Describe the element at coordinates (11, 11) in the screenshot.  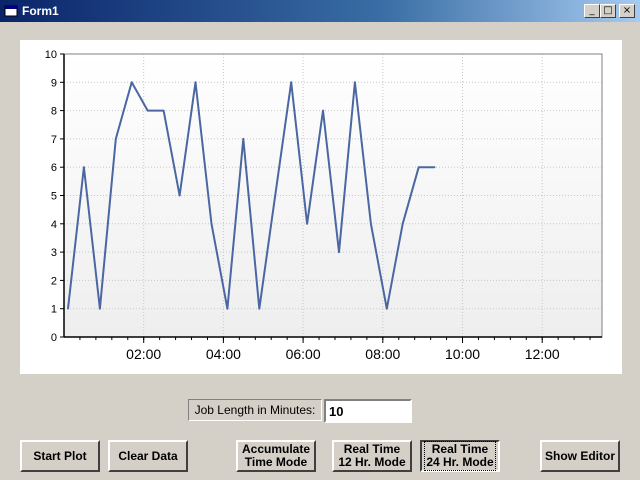
I see `app-icon` at that location.